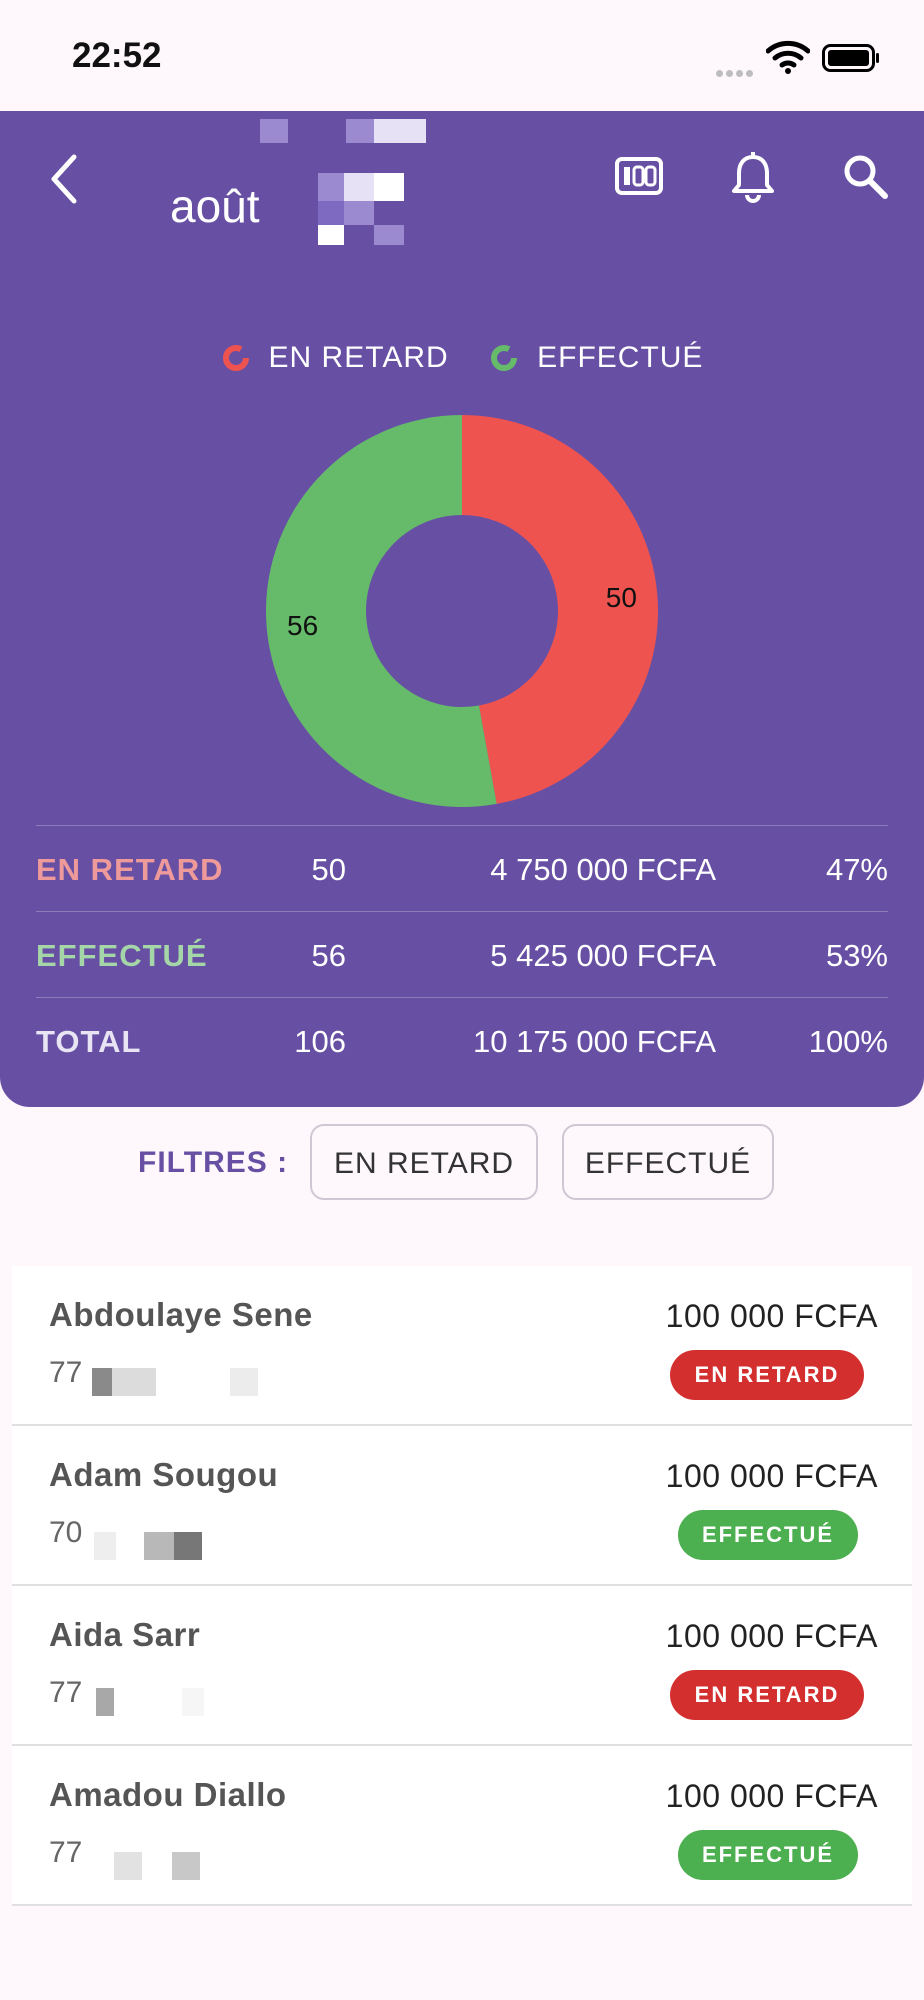 This screenshot has height=2000, width=924. What do you see at coordinates (328, 869) in the screenshot?
I see `summary-count: 50` at bounding box center [328, 869].